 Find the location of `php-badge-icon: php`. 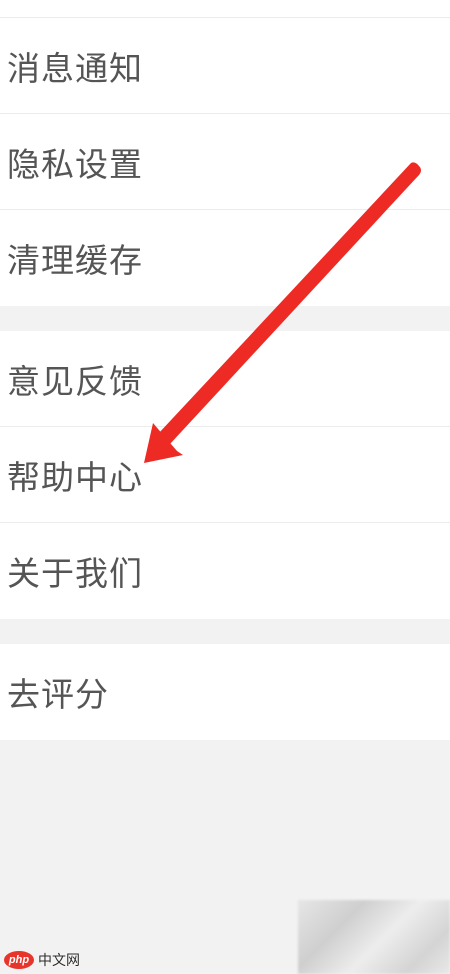

php-badge-icon: php is located at coordinates (19, 960).